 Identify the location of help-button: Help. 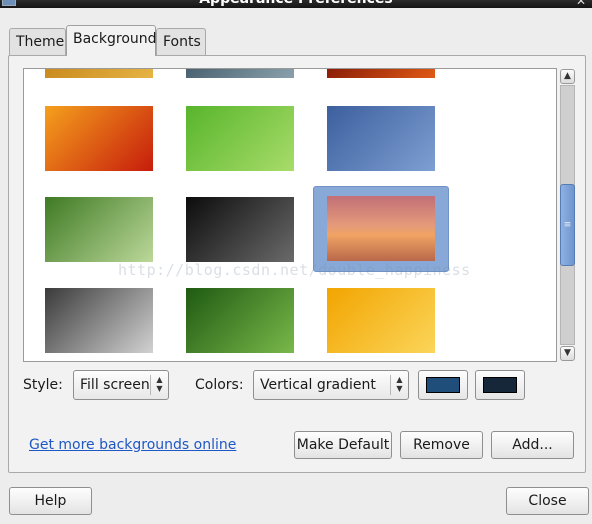
(50, 501).